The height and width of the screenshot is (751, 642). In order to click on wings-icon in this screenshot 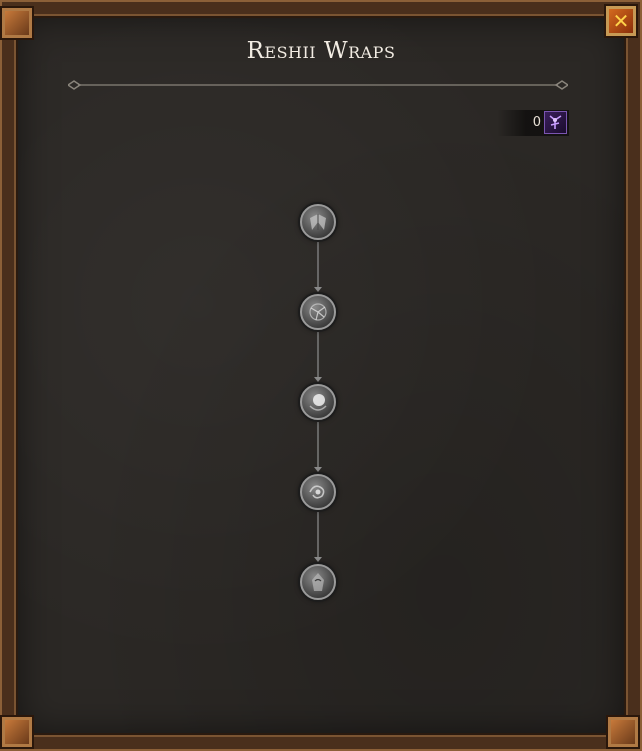, I will do `click(318, 222)`.